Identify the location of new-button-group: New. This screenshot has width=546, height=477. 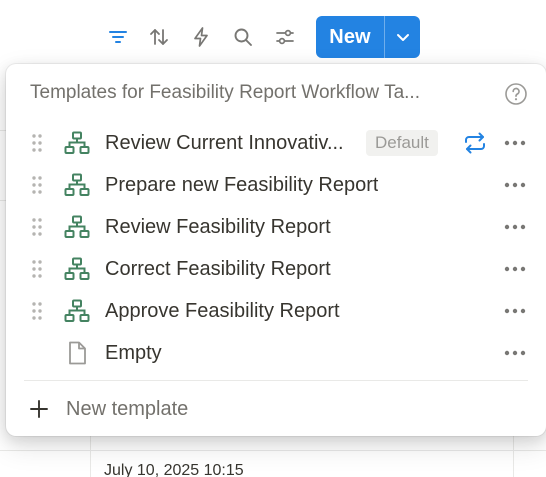
(368, 37).